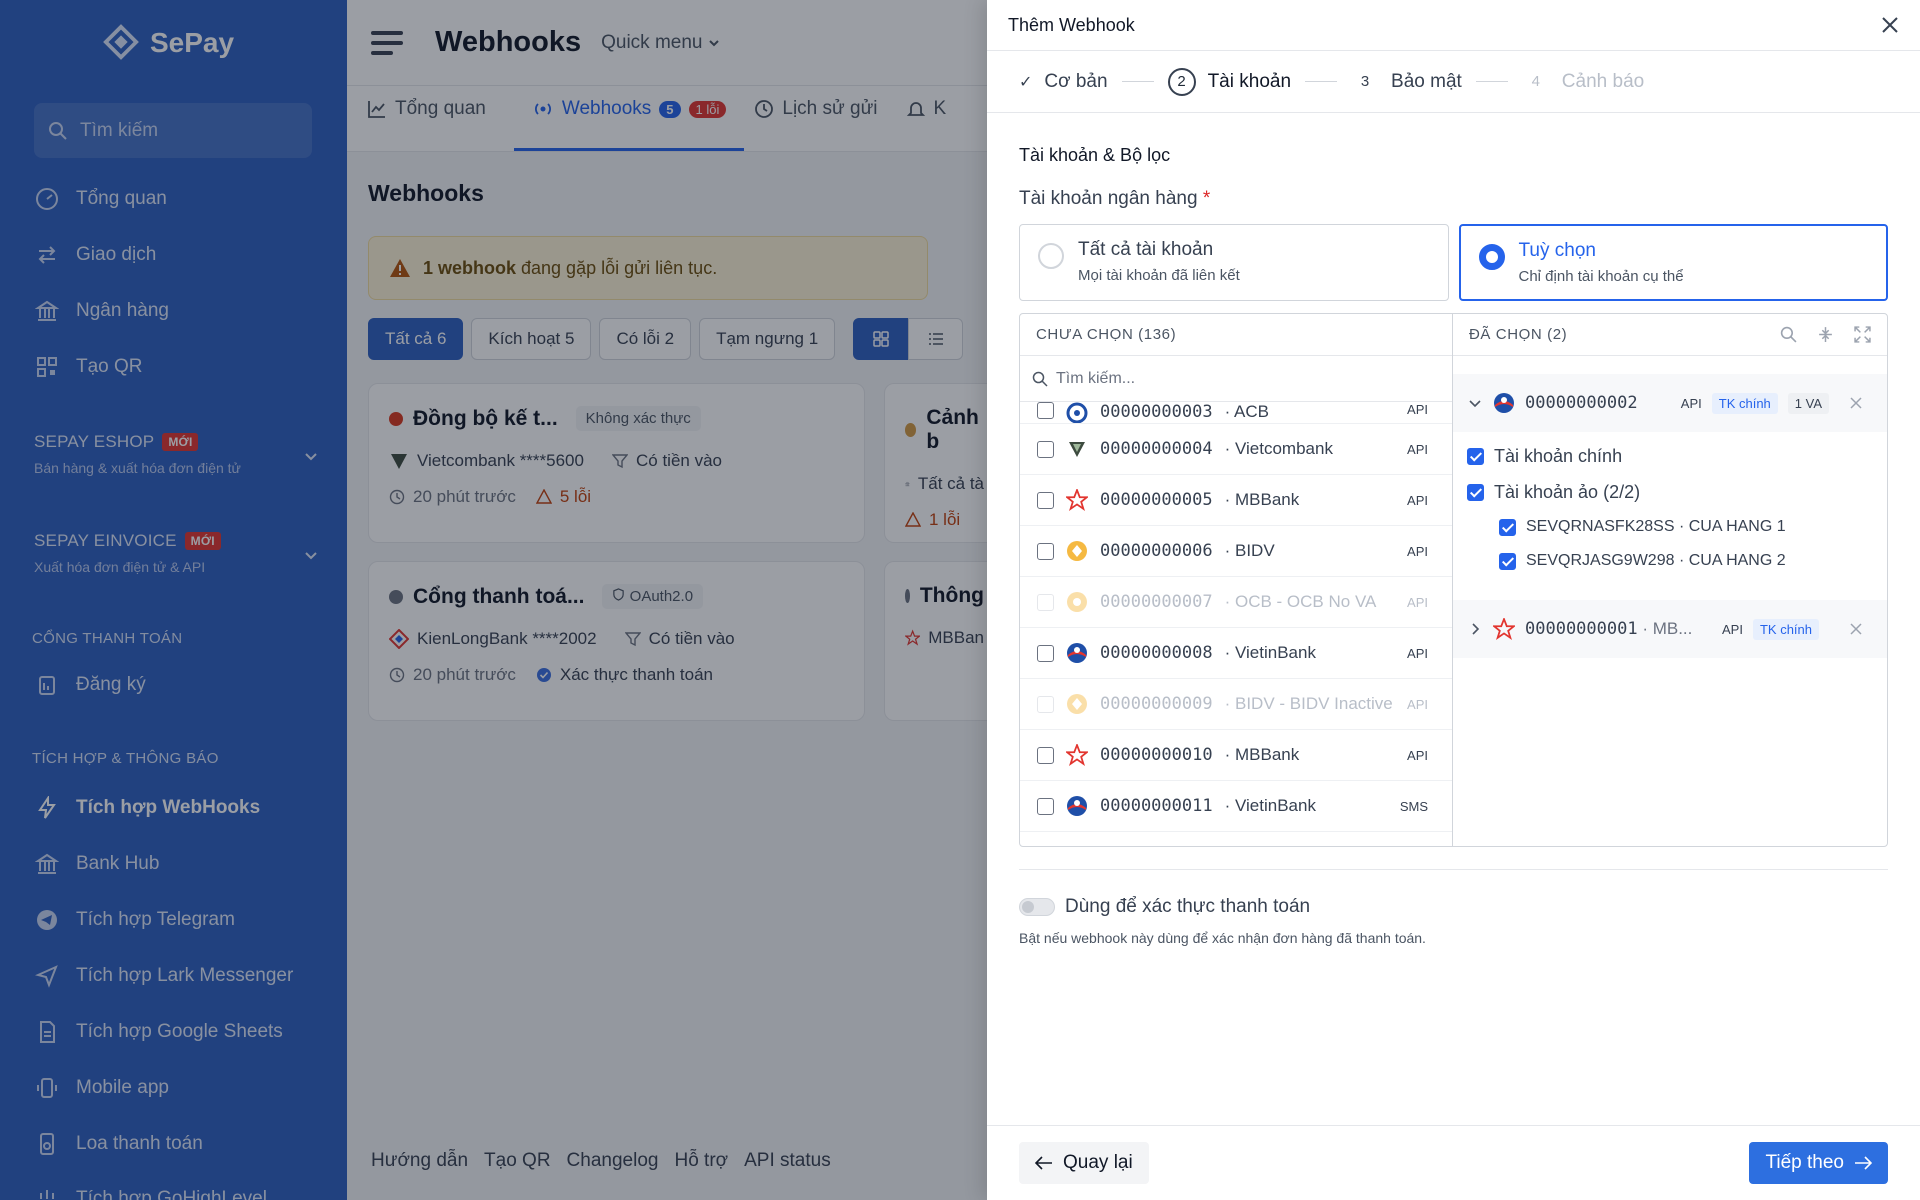 This screenshot has height=1200, width=1920. Describe the element at coordinates (1077, 449) in the screenshot. I see `vietcombank-icon` at that location.